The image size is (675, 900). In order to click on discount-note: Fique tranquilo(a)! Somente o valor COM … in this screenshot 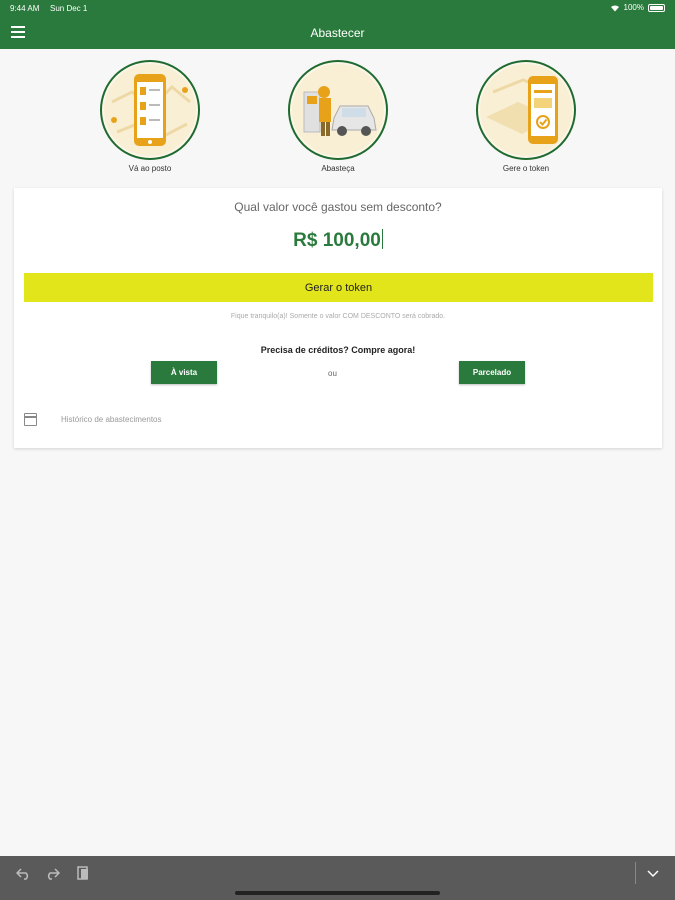, I will do `click(338, 316)`.